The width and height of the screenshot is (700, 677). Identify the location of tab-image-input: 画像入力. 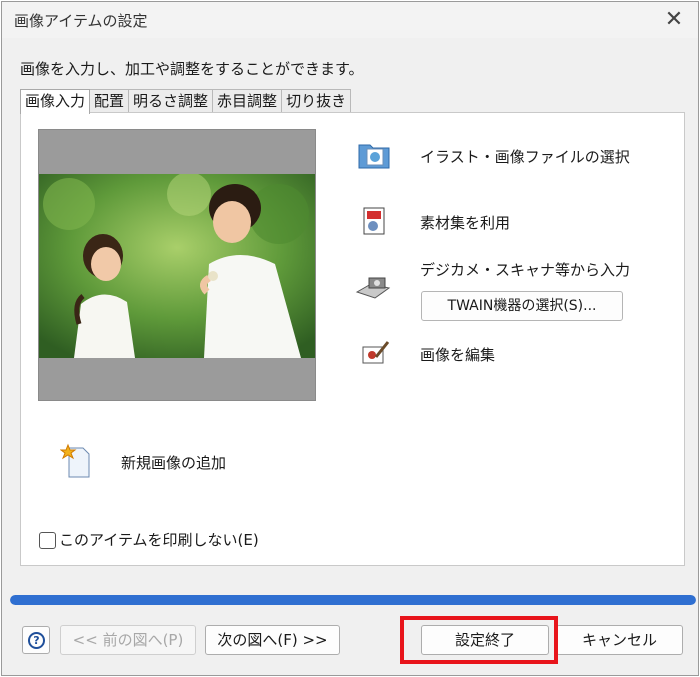
(55, 101).